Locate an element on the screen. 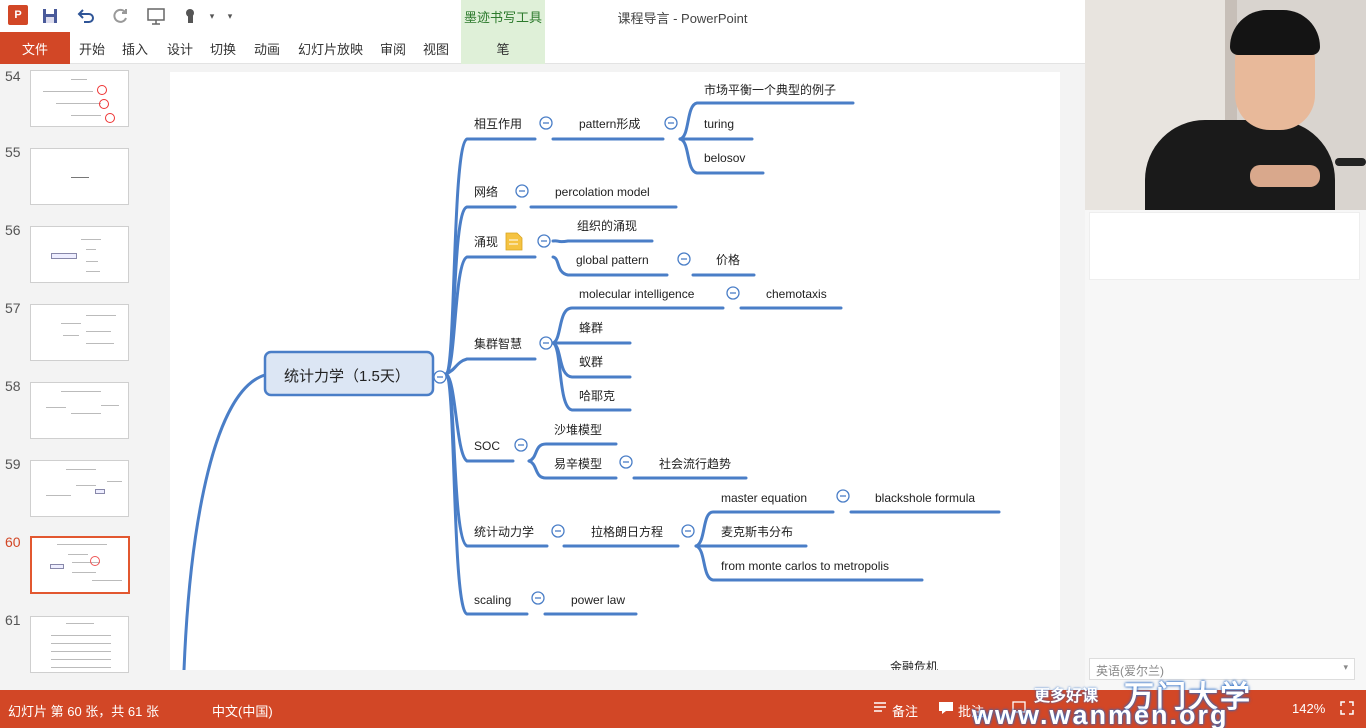 This screenshot has height=728, width=1366. tab-animations: 动画 is located at coordinates (267, 48).